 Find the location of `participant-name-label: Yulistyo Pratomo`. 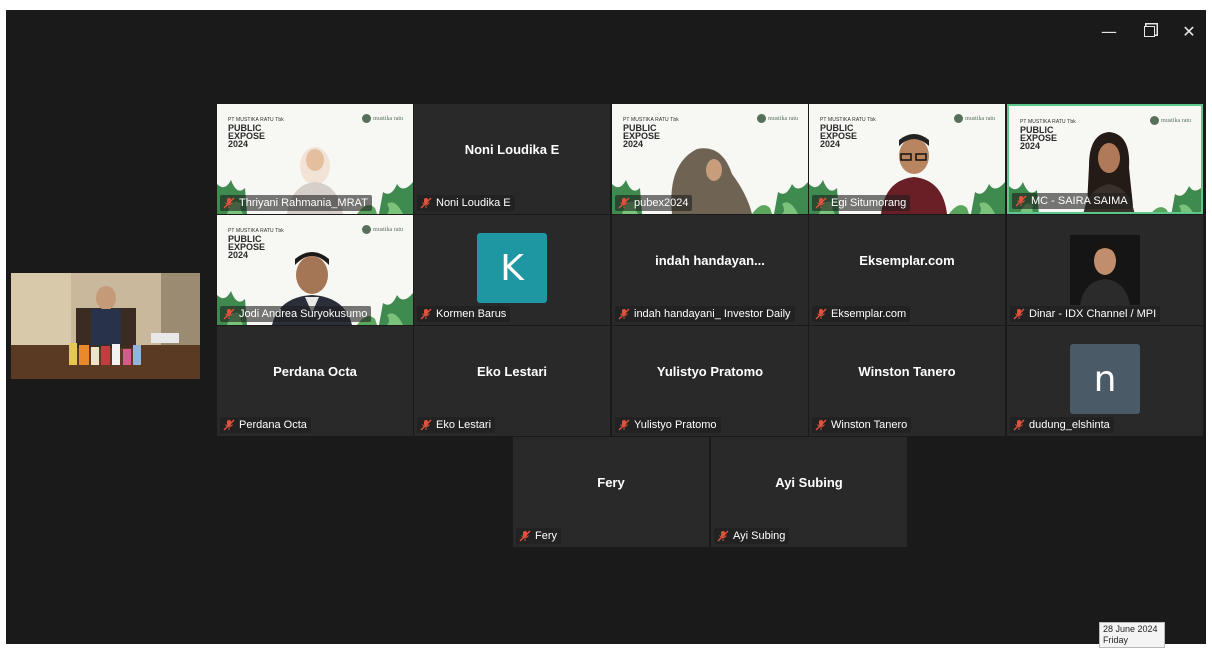

participant-name-label: Yulistyo Pratomo is located at coordinates (668, 425).